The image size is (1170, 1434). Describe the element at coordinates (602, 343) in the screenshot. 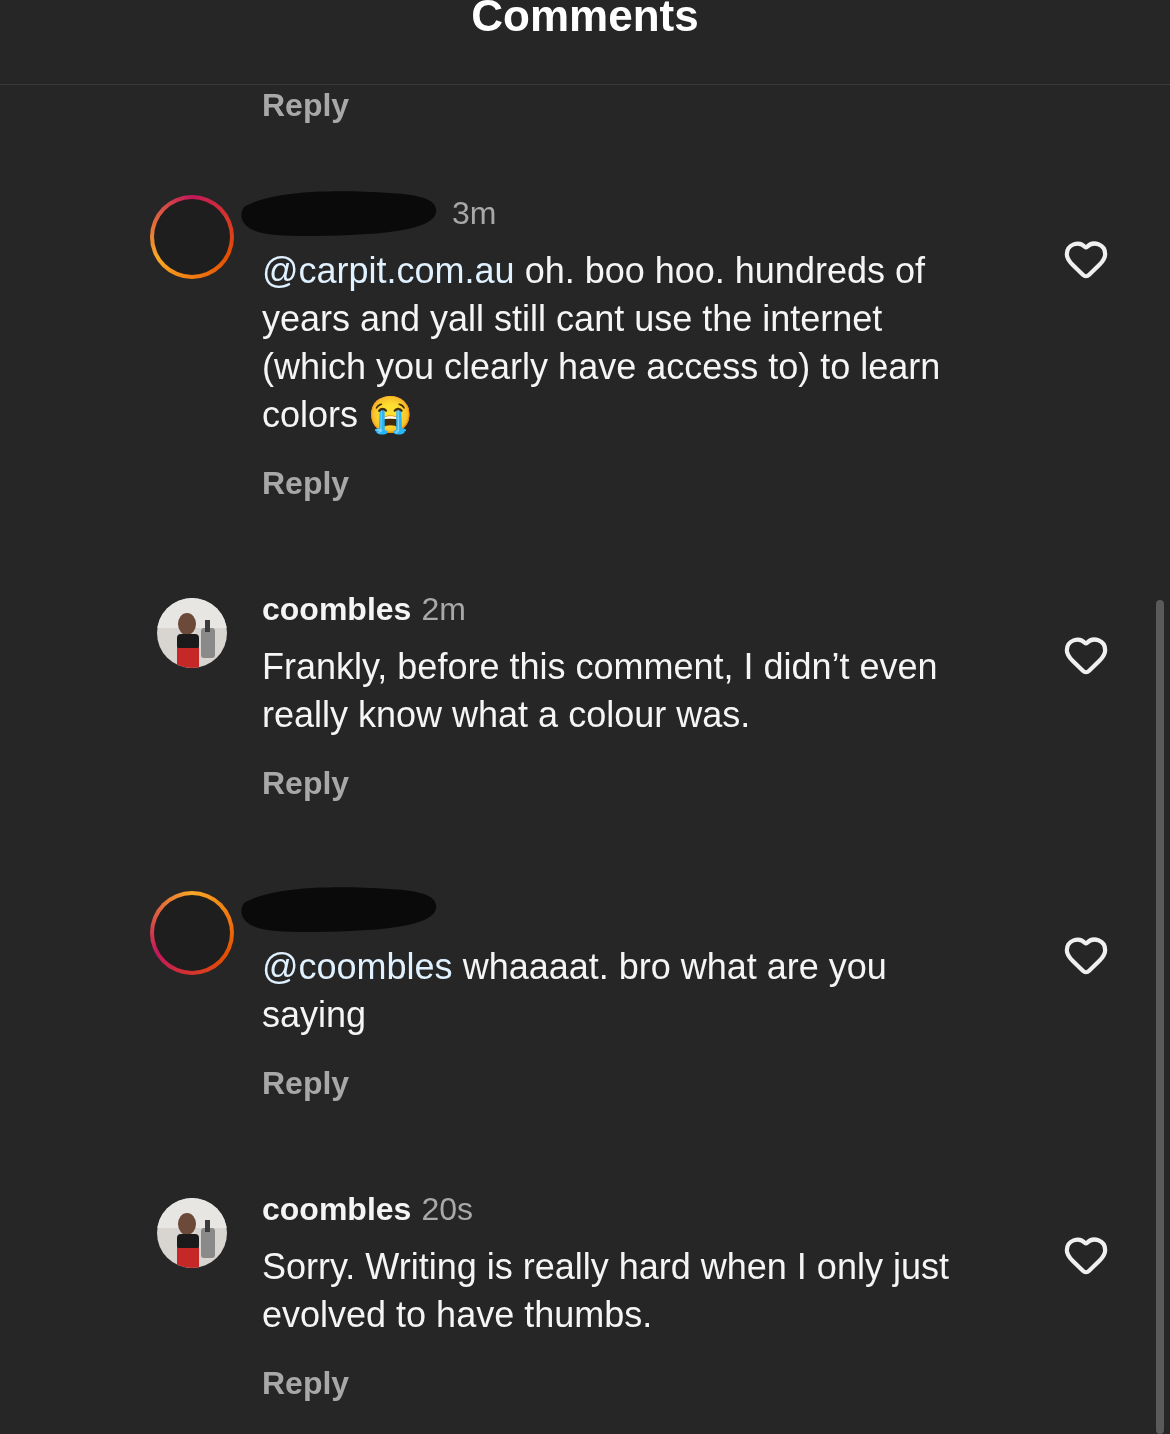

I see `comment-text: @carpit.com.au oh. boo hoo. hundreds of years and yall still cant use the internet (which you clearly have access to) to learn colors 😭` at that location.